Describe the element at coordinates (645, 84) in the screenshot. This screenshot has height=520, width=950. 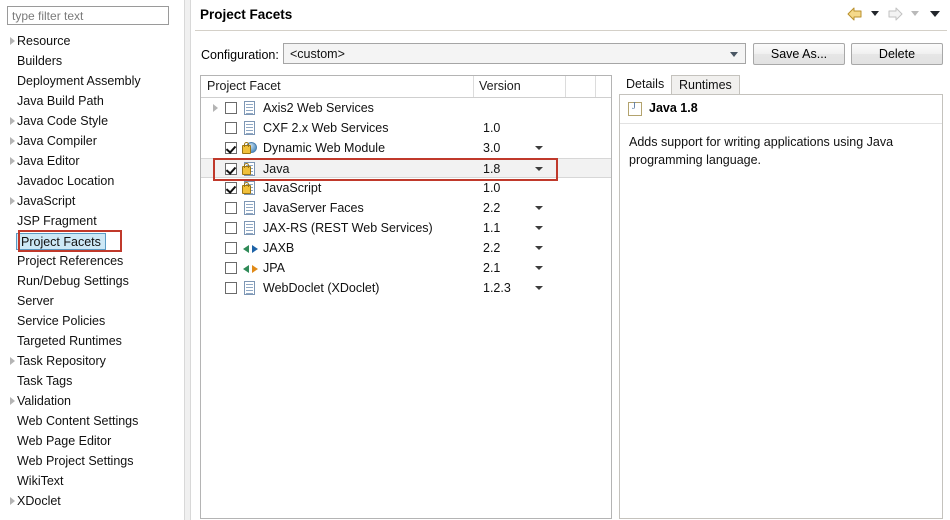
I see `tab-details: Details` at that location.